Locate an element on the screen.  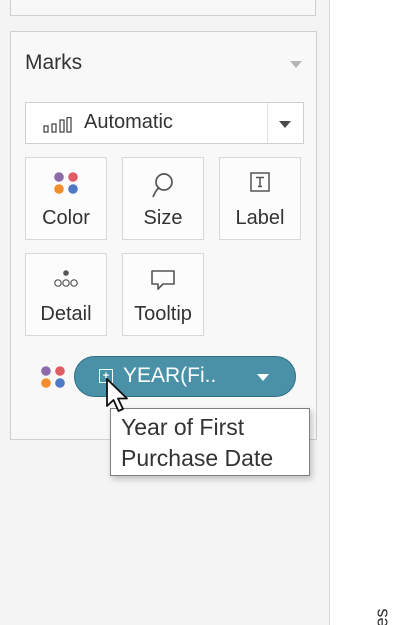
size-button: Size is located at coordinates (163, 198).